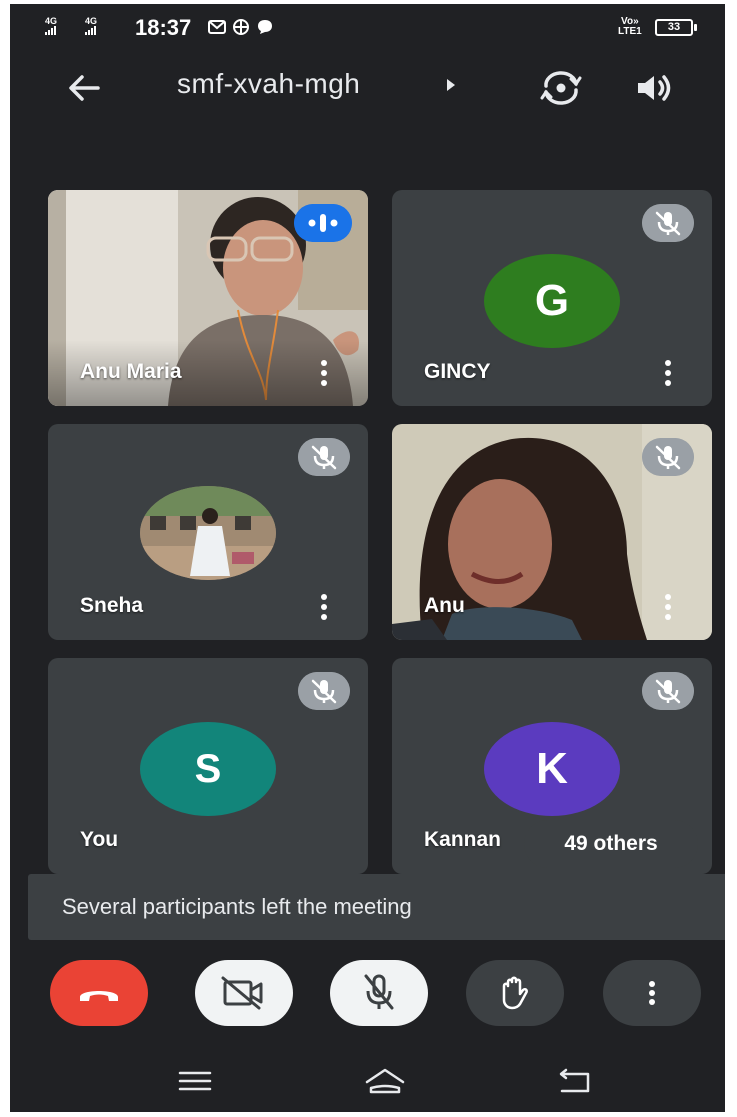 This screenshot has width=737, height=1117. I want to click on volte-bottom-label: LTE1, so click(630, 31).